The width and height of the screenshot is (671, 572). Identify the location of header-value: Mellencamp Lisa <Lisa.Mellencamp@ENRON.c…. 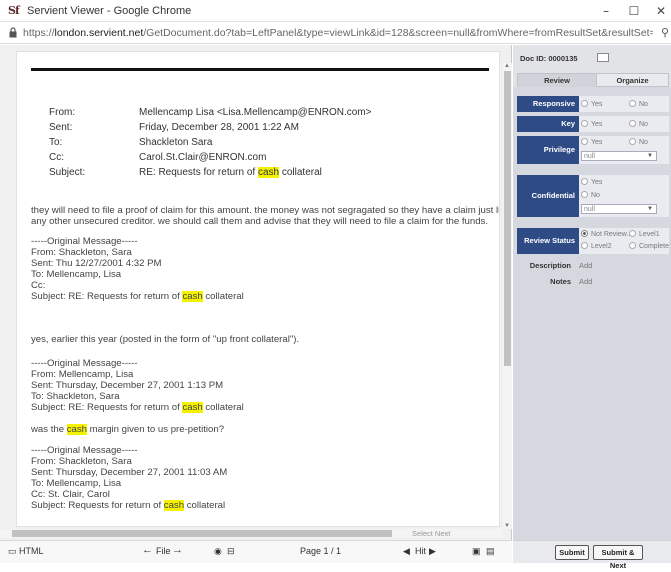
(255, 112).